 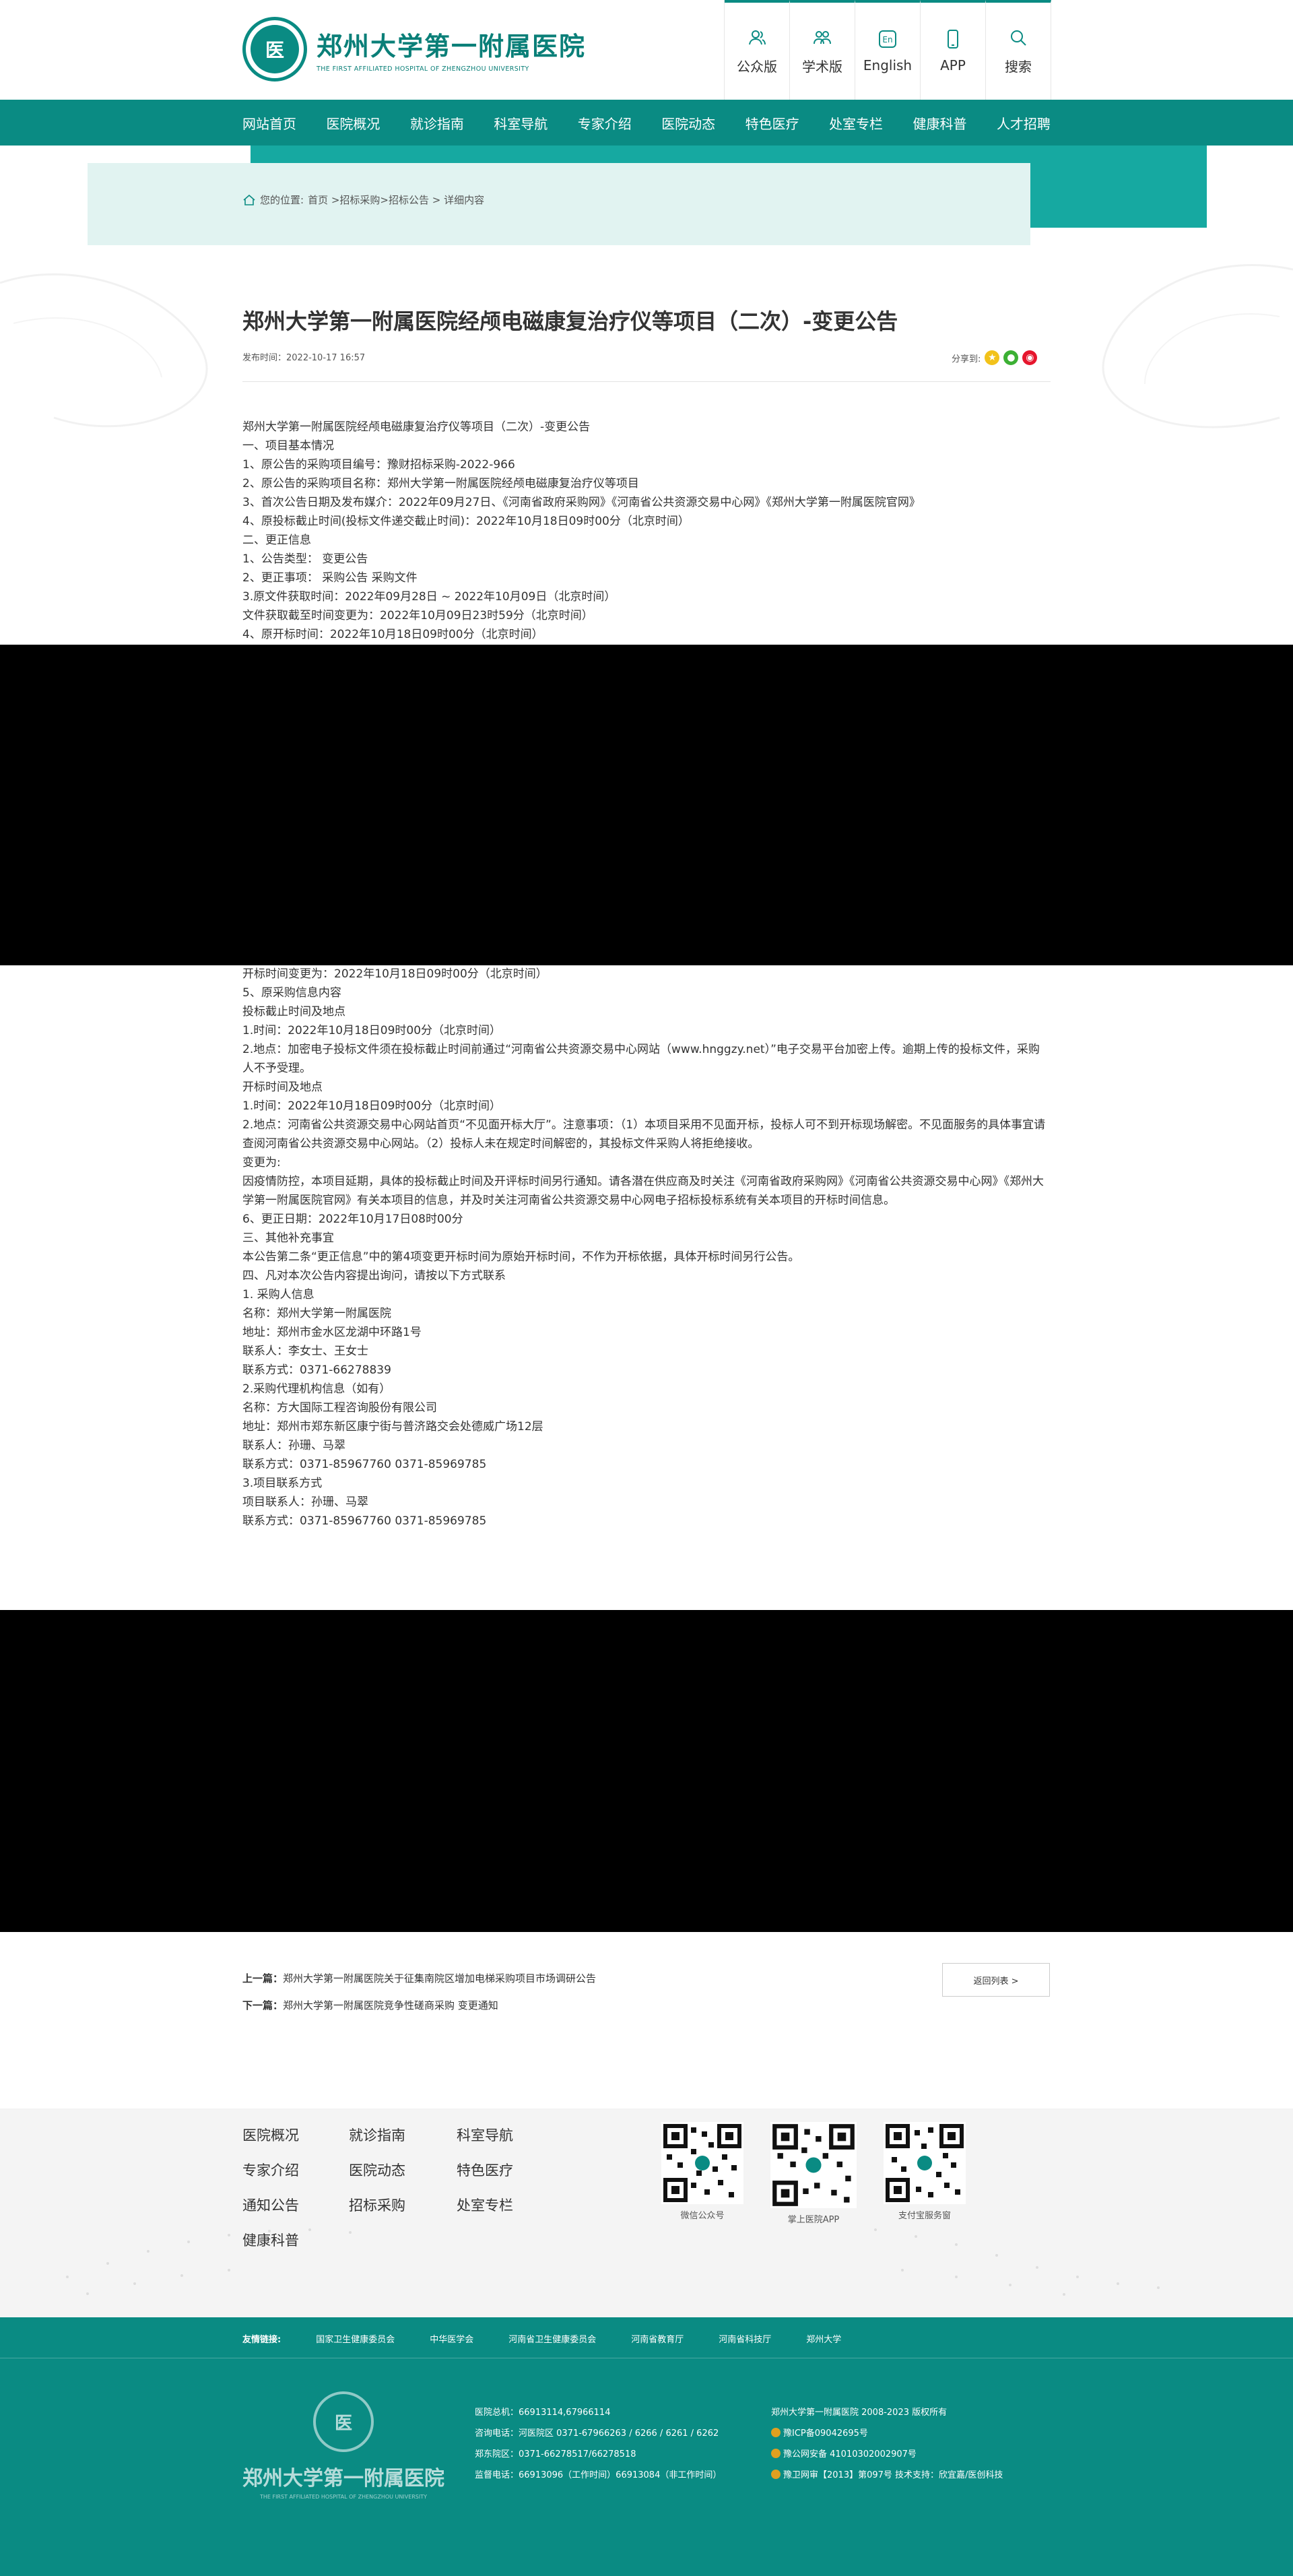 I want to click on qr-caption: 支付宝服务窗, so click(x=924, y=2216).